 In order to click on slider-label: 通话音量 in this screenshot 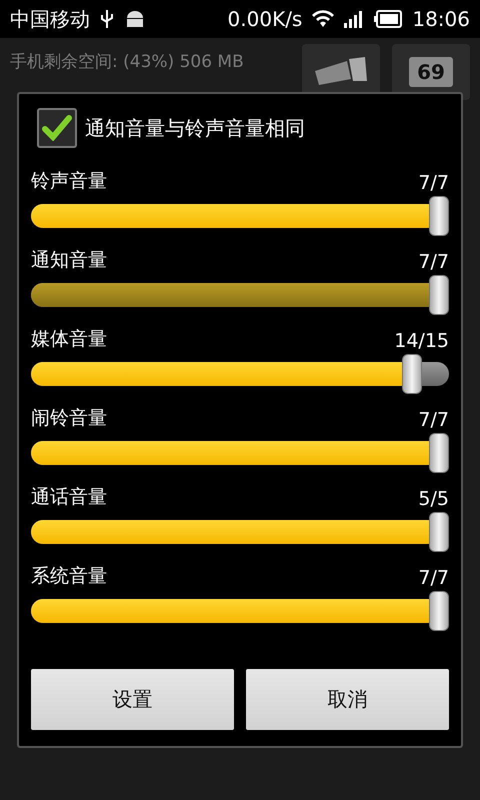, I will do `click(69, 497)`.